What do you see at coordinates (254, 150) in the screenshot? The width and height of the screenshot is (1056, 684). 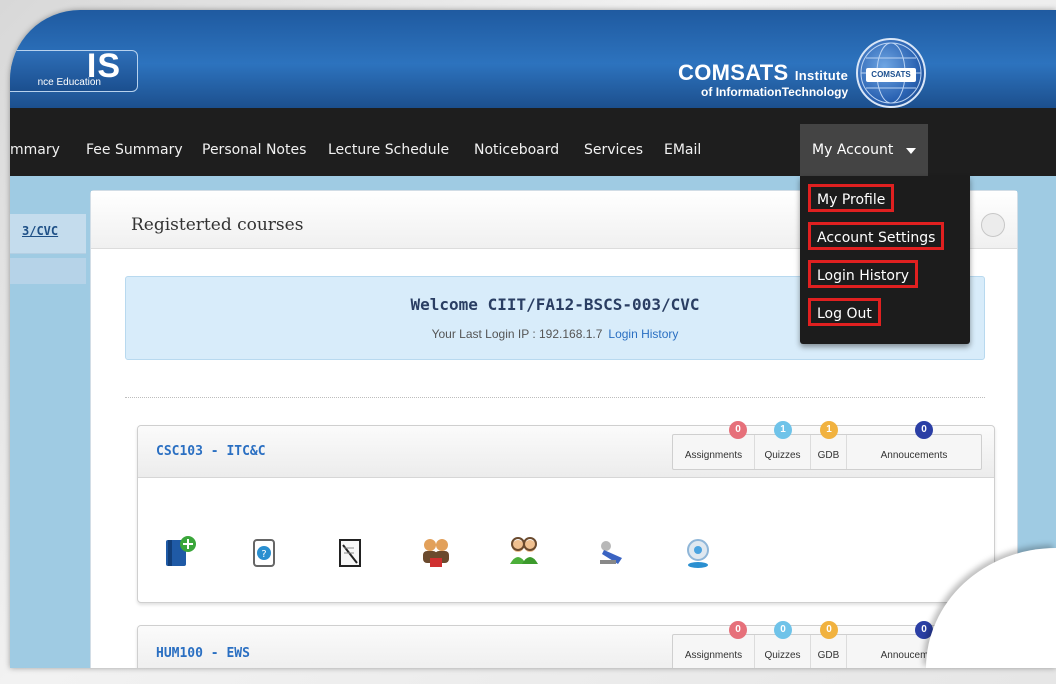 I see `nav-personal-notes: Personal Notes` at bounding box center [254, 150].